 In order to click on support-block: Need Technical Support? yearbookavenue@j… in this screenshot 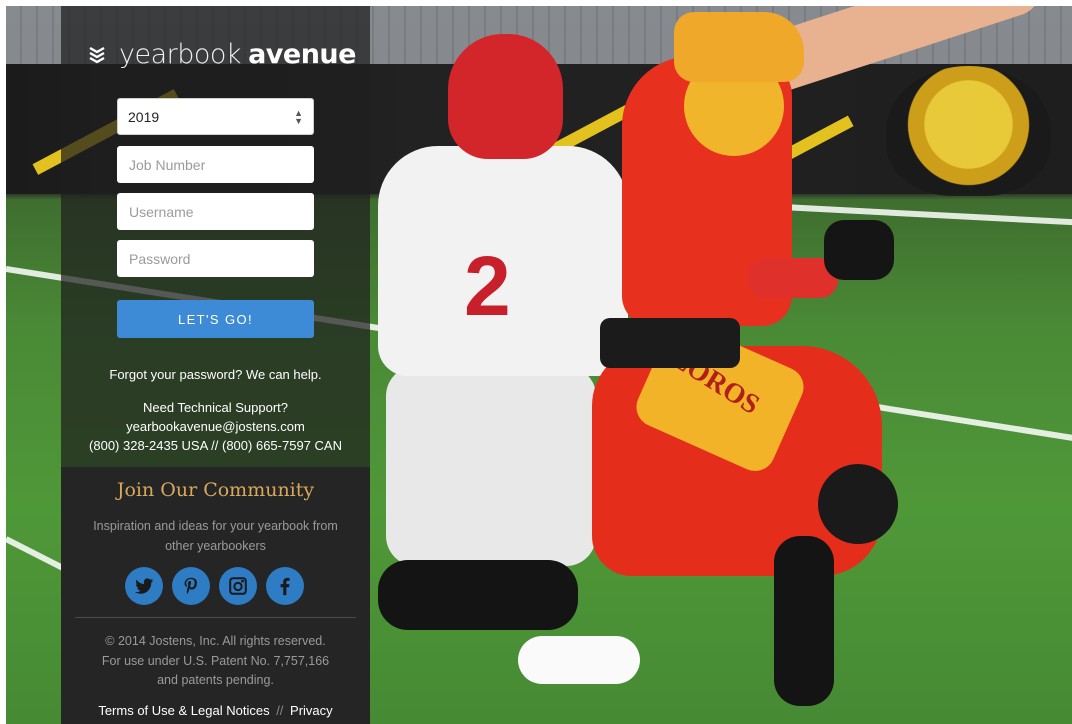, I will do `click(215, 426)`.